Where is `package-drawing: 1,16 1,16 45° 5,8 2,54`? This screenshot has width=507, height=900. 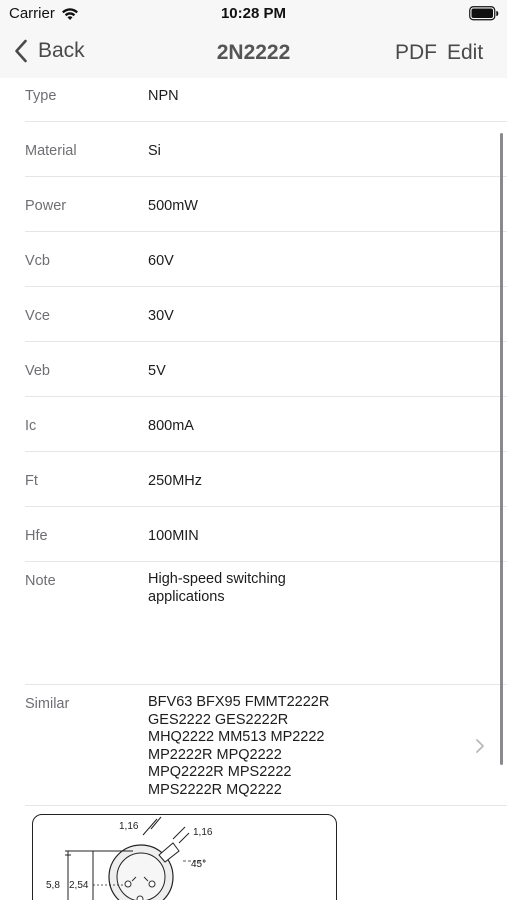 package-drawing: 1,16 1,16 45° 5,8 2,54 is located at coordinates (129, 858).